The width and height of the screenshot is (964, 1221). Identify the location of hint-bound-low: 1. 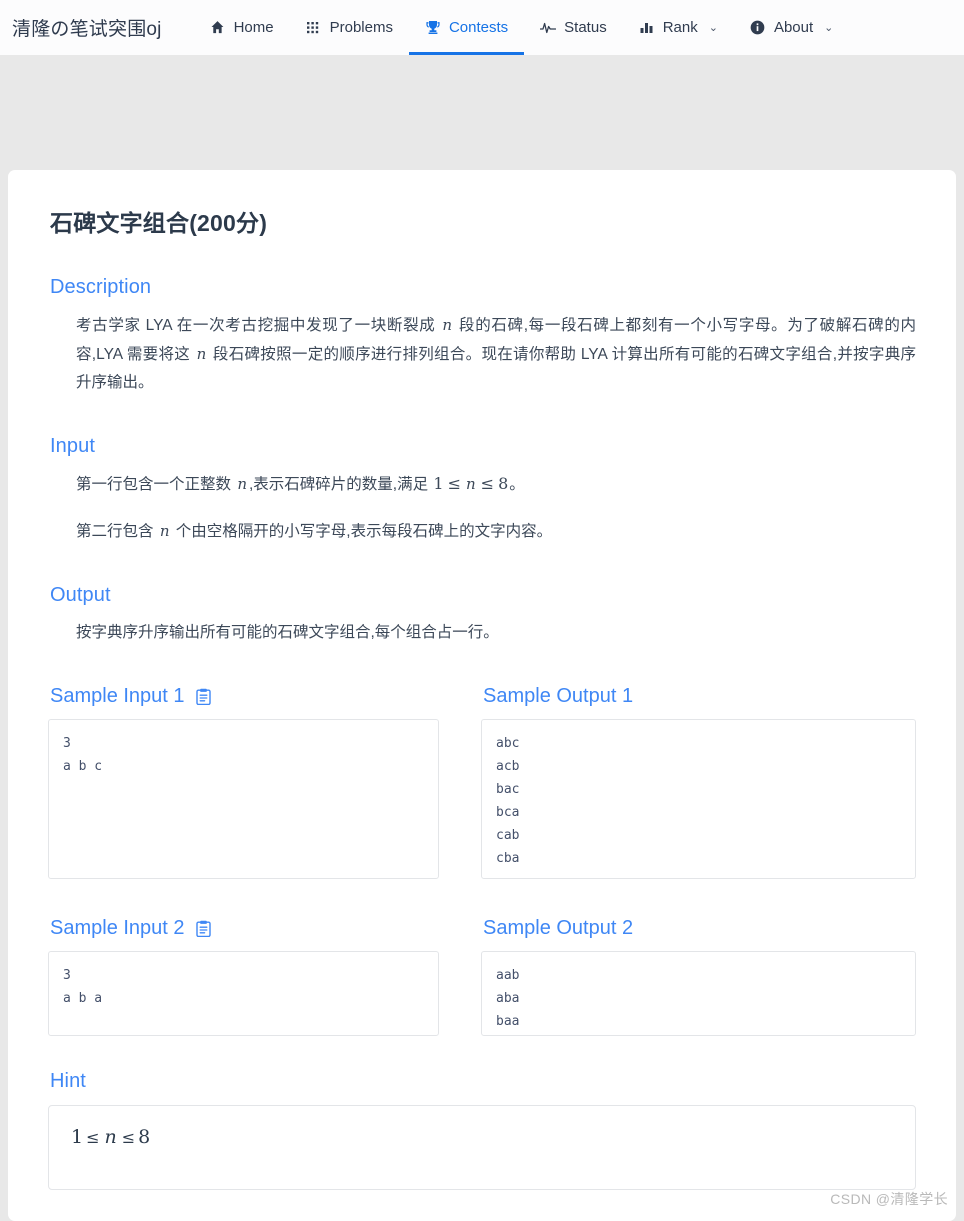
(77, 1137).